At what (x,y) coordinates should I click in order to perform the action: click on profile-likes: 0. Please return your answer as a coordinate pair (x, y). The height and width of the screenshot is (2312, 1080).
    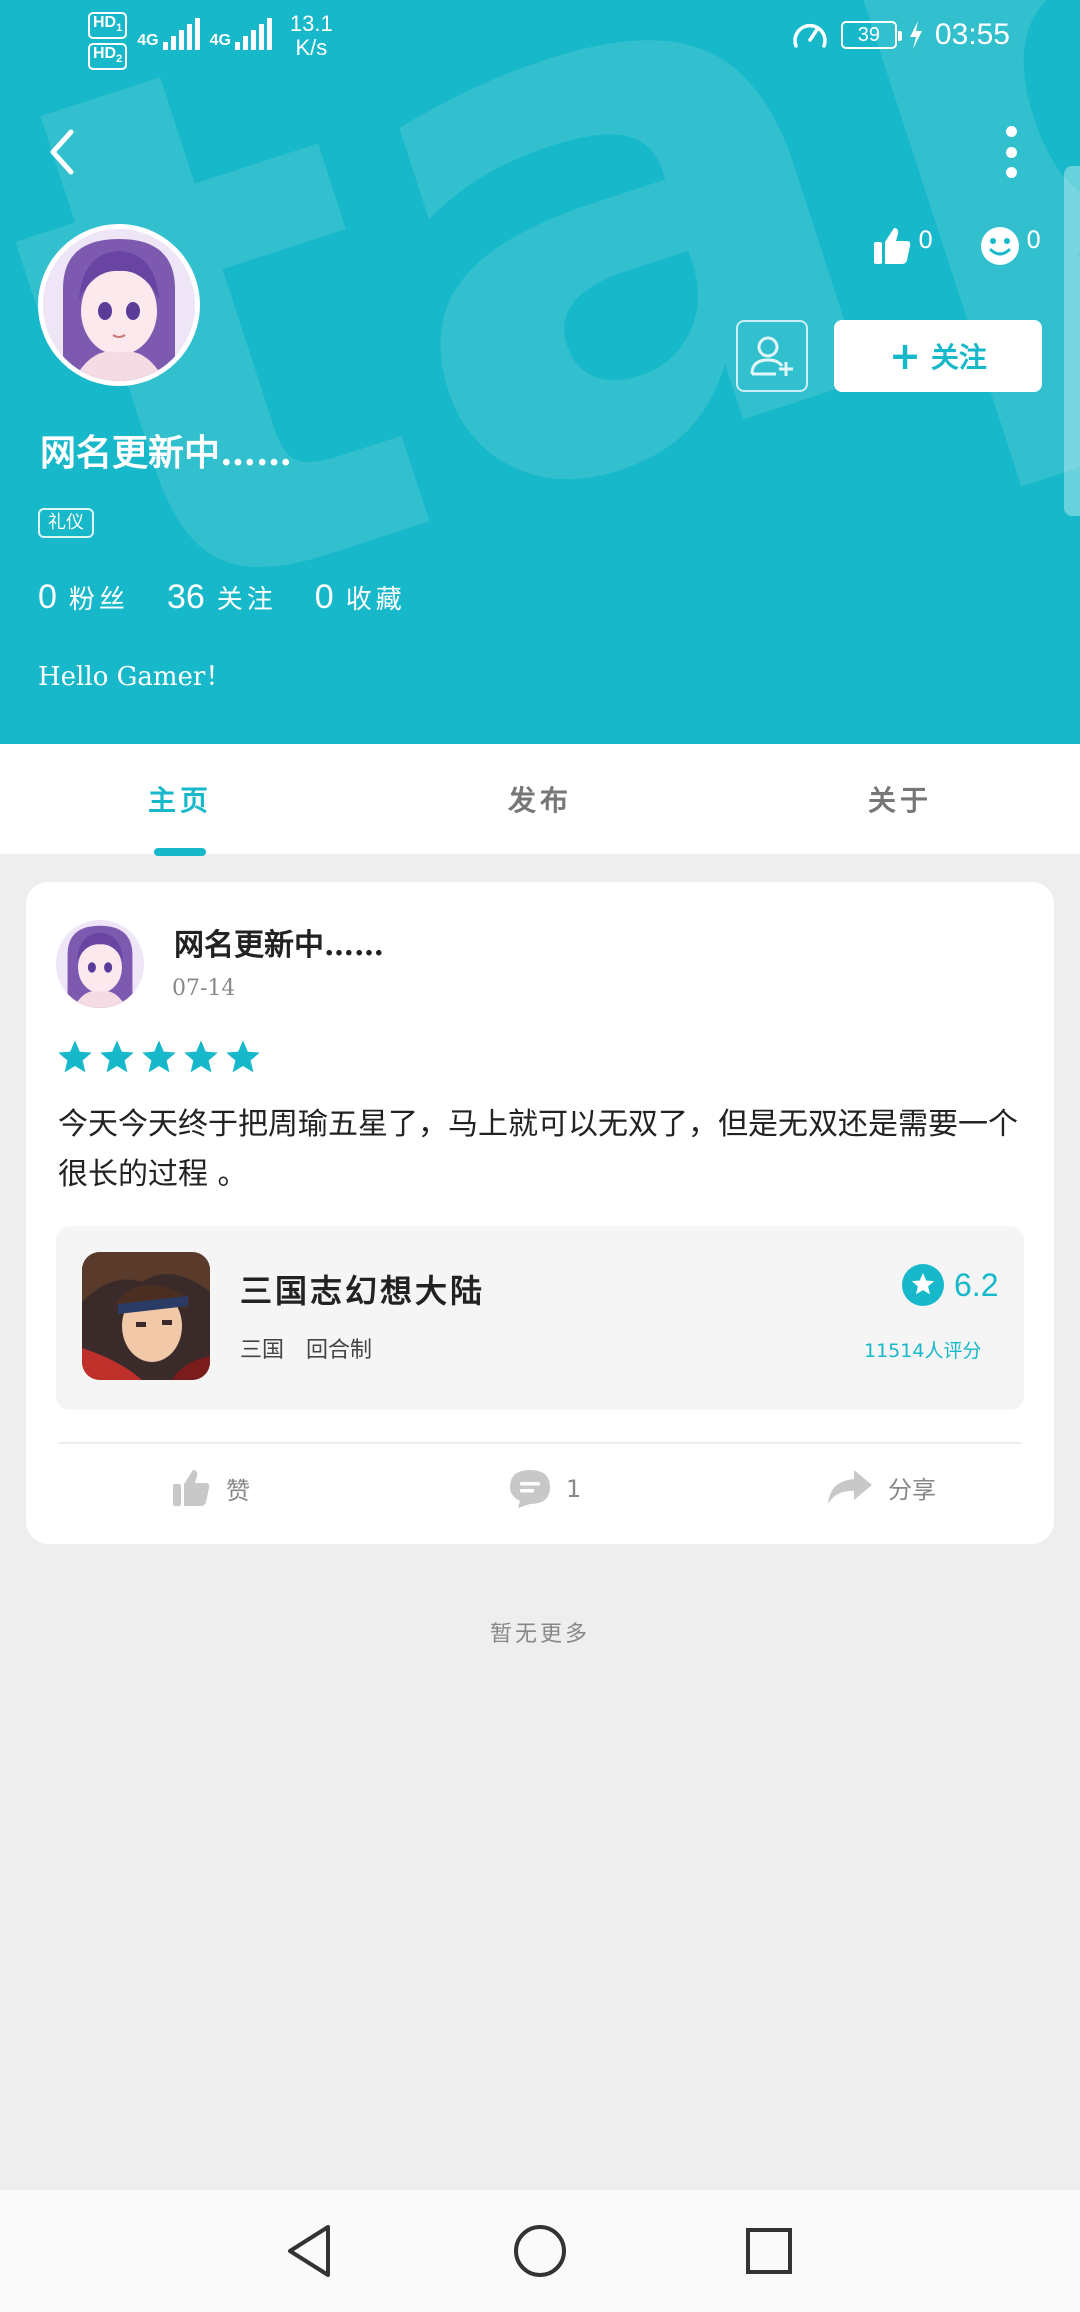
    Looking at the image, I should click on (902, 246).